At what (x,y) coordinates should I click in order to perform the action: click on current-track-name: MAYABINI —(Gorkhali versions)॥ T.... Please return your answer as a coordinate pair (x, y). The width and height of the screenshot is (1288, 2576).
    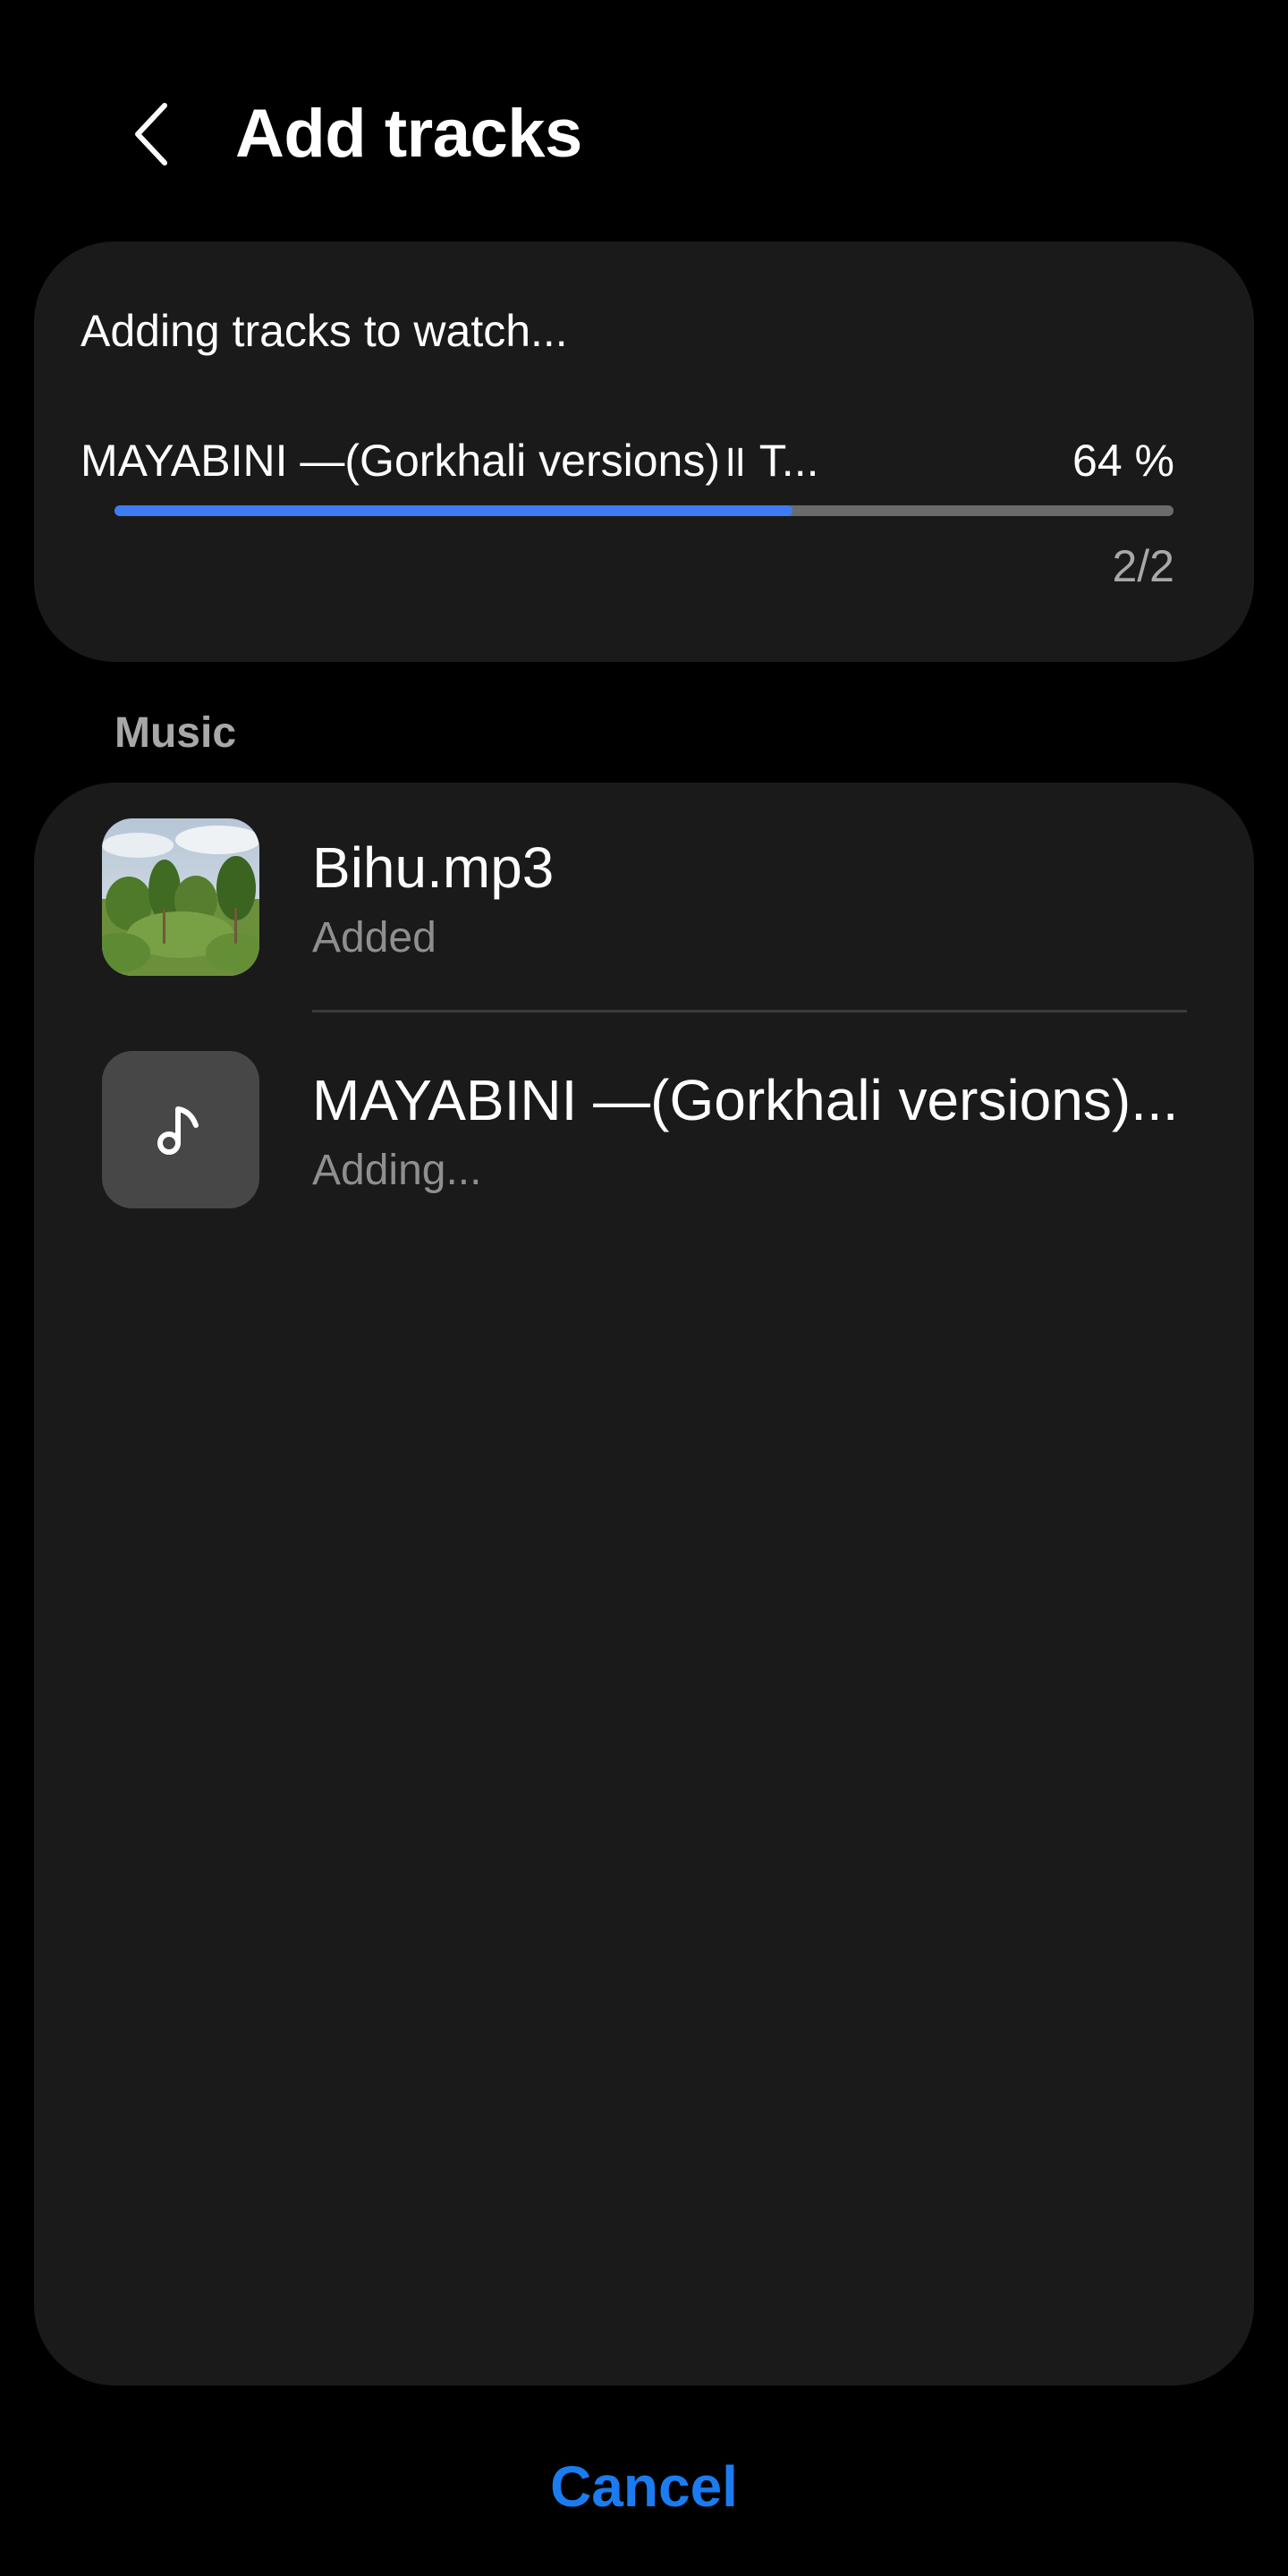
    Looking at the image, I should click on (449, 461).